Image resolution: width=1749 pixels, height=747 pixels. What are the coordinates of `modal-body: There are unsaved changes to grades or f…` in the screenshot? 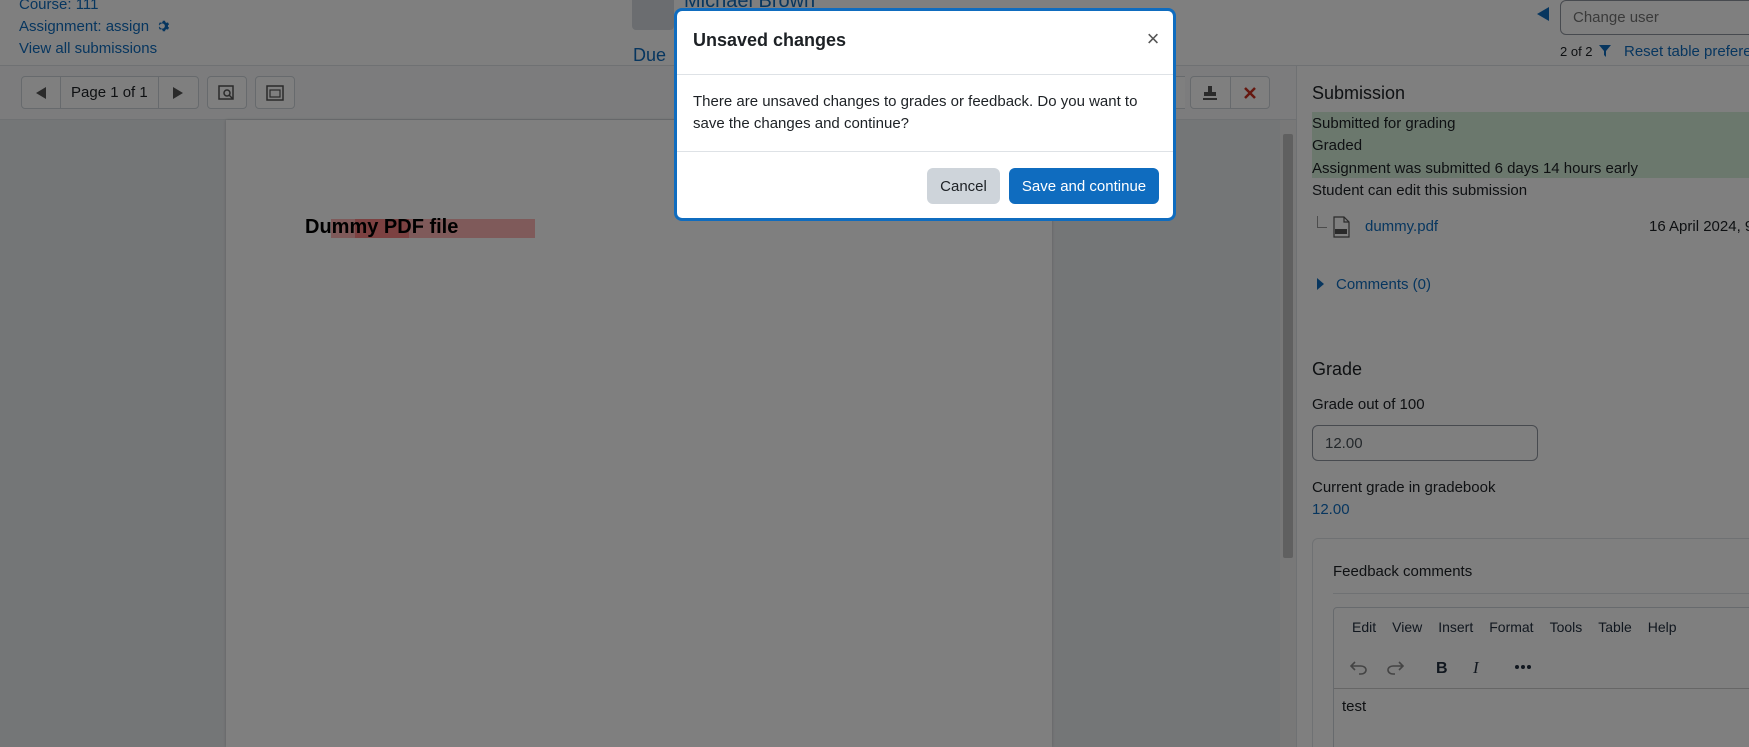 It's located at (915, 112).